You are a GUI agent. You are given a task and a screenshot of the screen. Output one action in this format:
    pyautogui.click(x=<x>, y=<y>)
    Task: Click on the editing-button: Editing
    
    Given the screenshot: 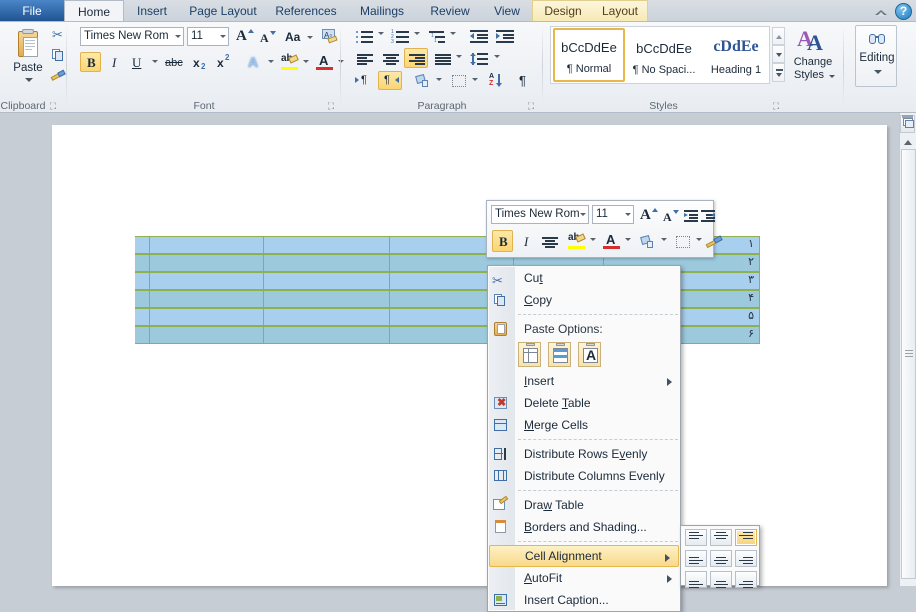 What is the action you would take?
    pyautogui.click(x=876, y=56)
    